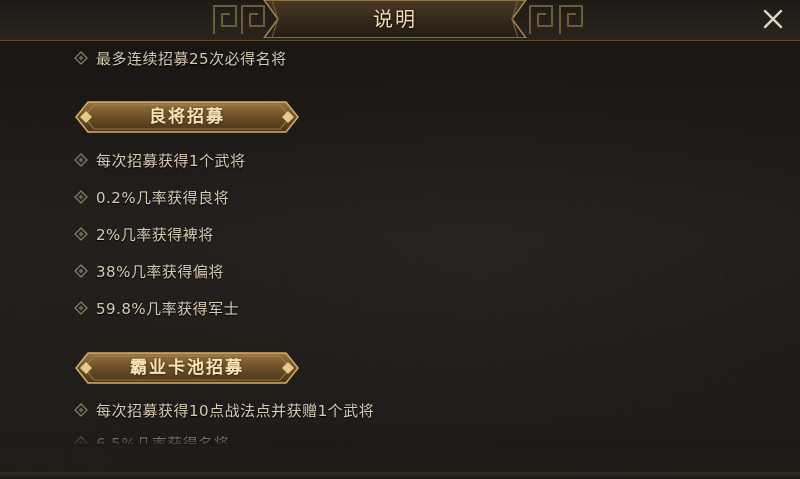 This screenshot has width=800, height=479. Describe the element at coordinates (400, 475) in the screenshot. I see `panel-bottom-edge` at that location.